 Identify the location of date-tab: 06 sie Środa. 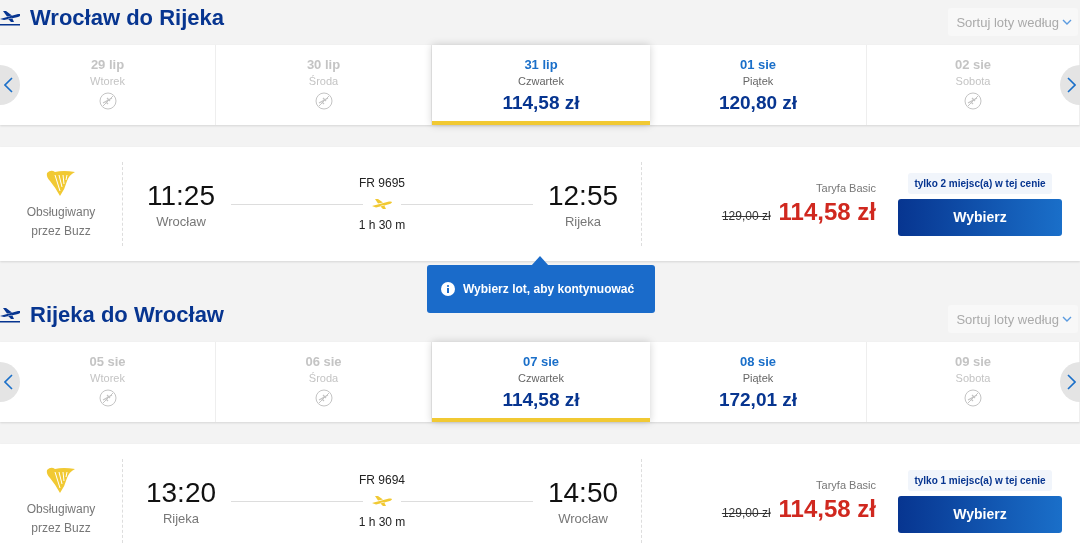
(324, 382).